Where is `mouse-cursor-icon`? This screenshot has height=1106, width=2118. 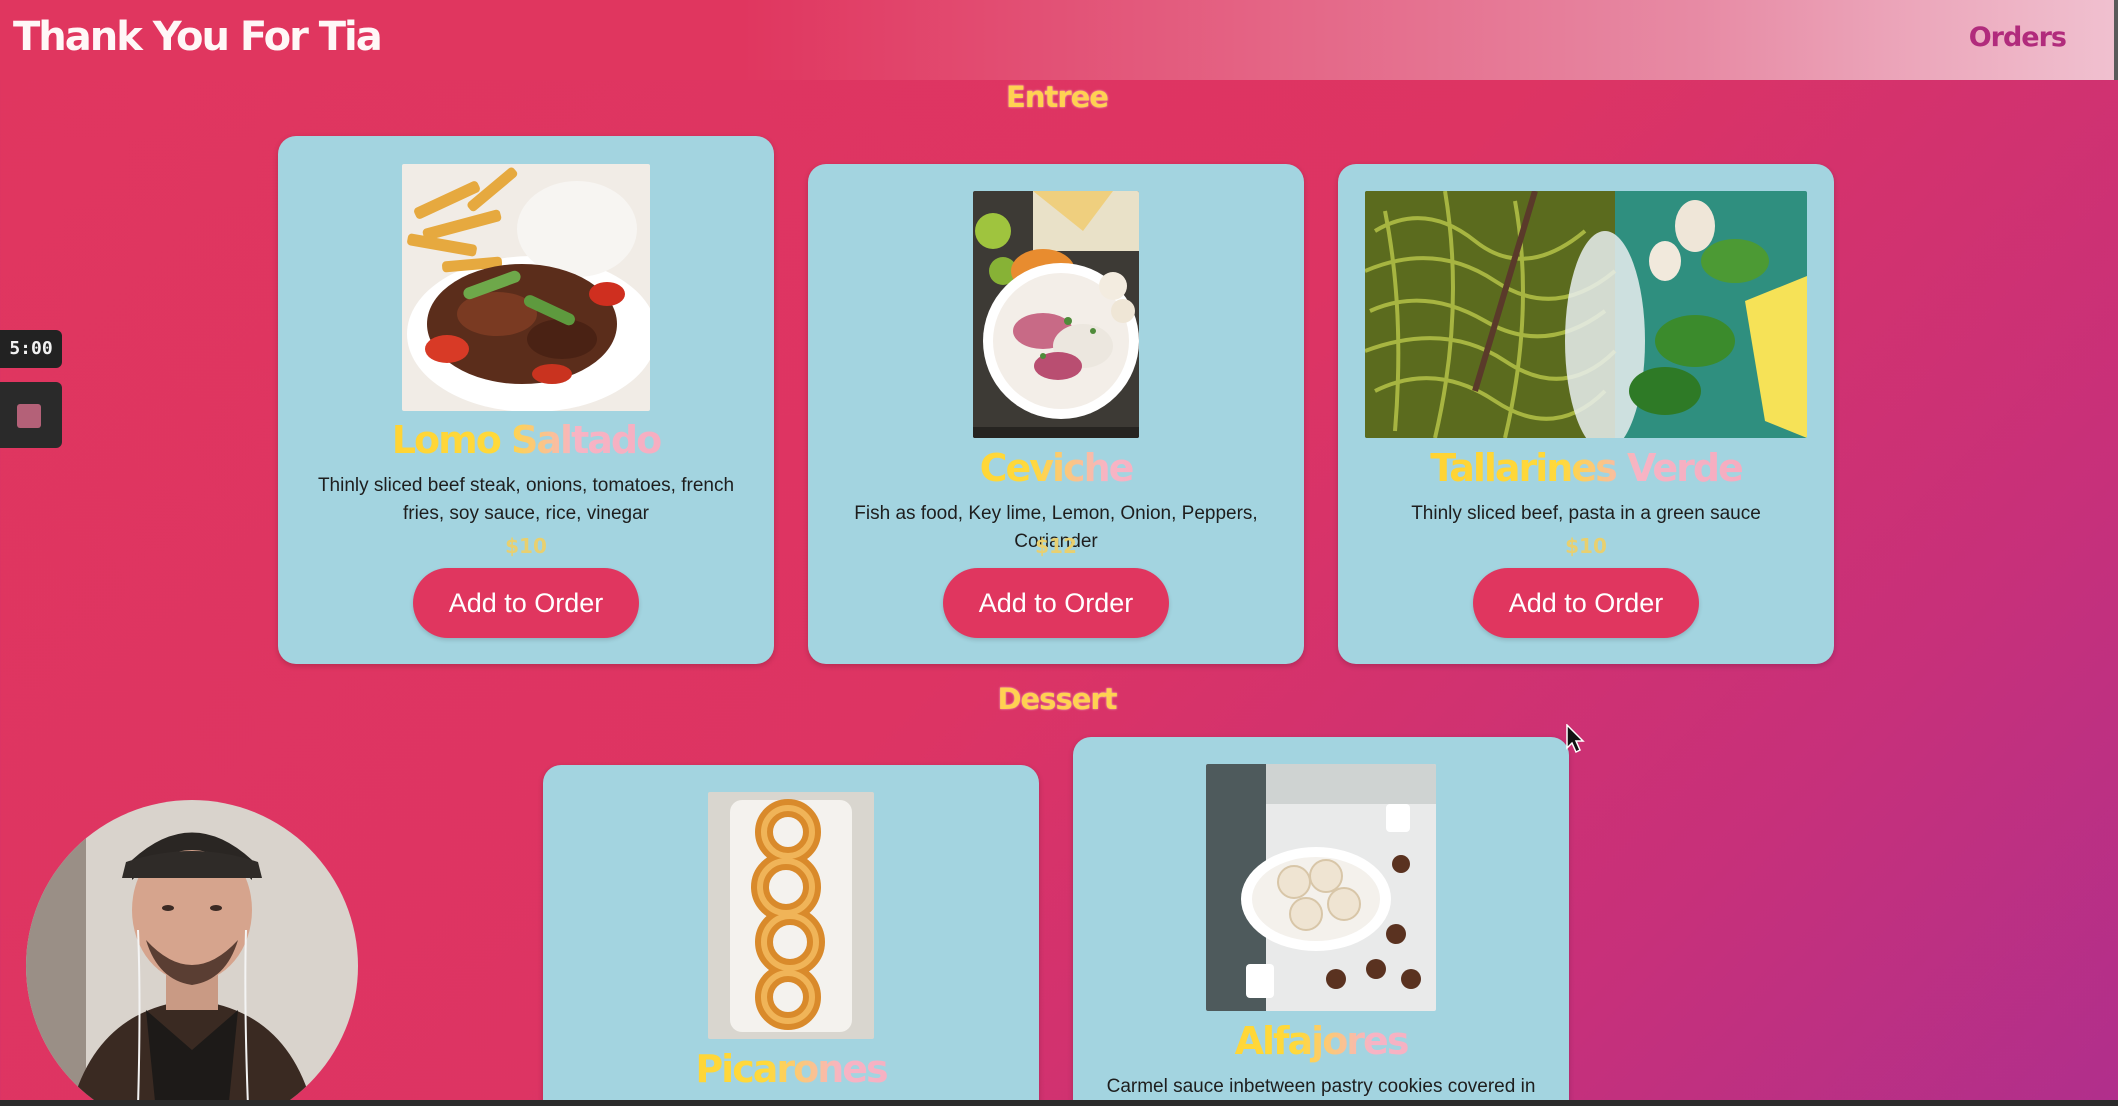 mouse-cursor-icon is located at coordinates (1576, 740).